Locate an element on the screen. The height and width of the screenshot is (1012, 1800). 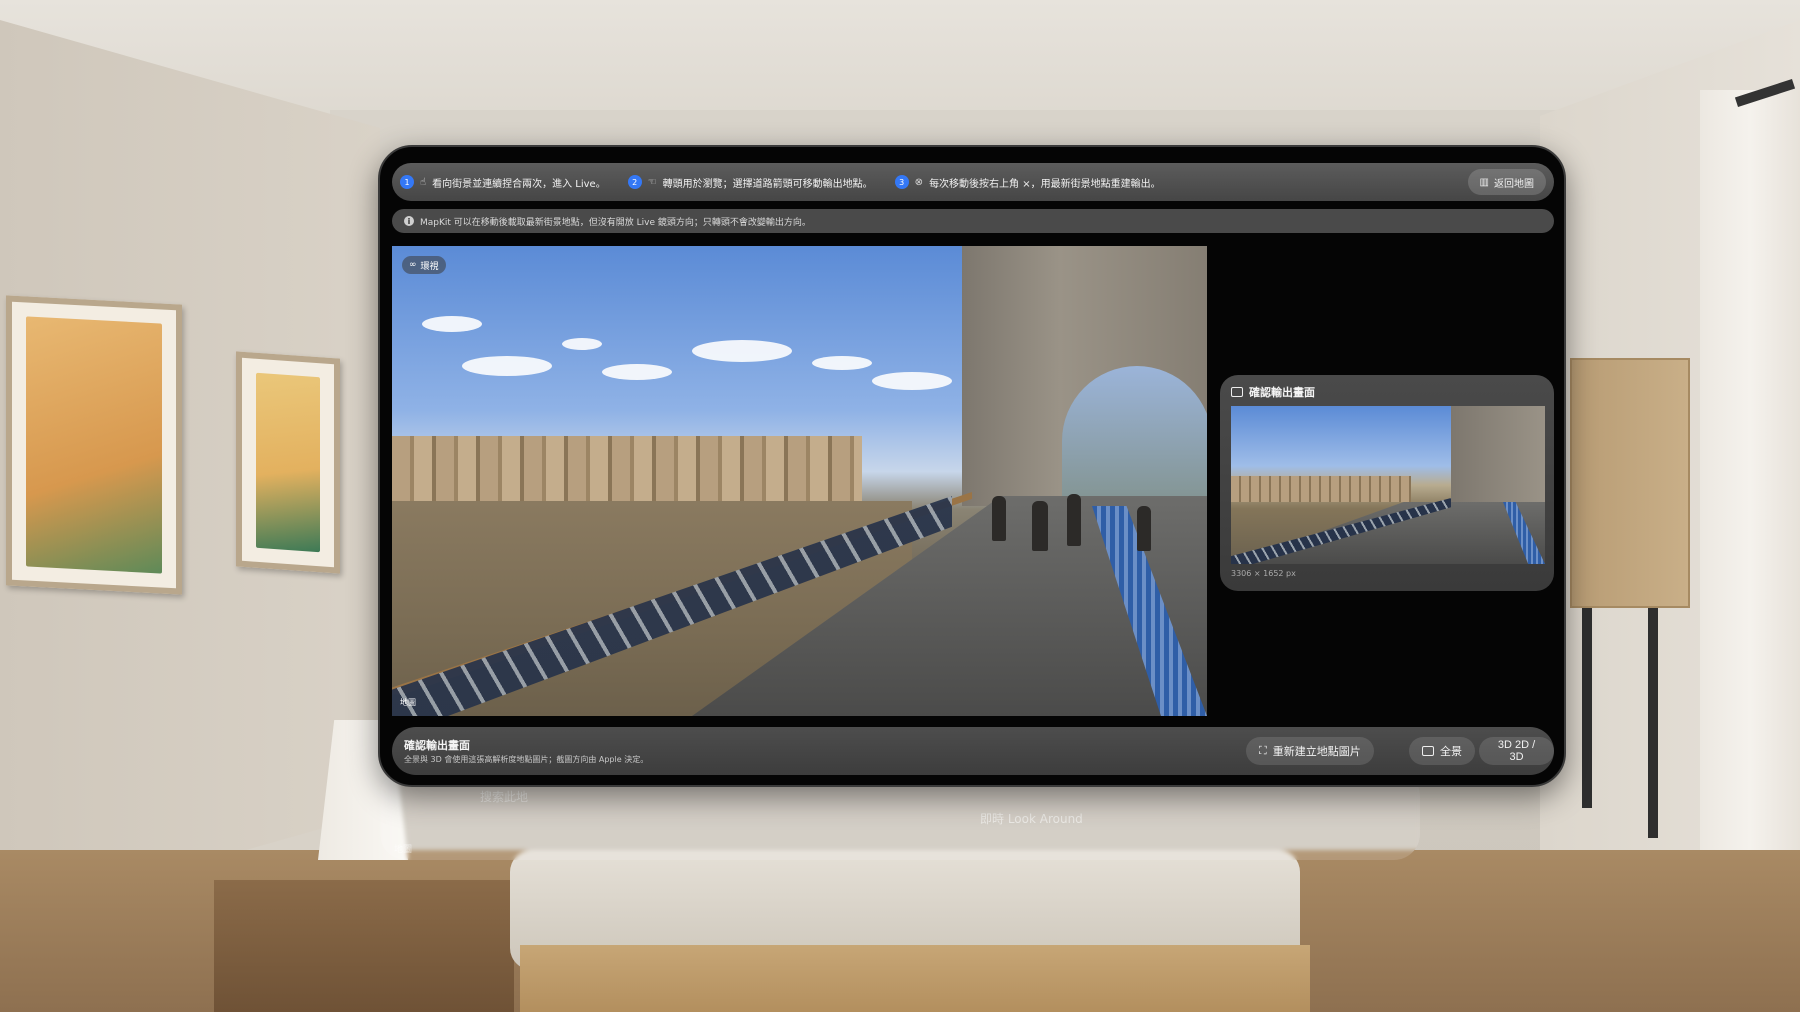
confirm-panel-title: 確認輸出畫面 is located at coordinates (1273, 392).